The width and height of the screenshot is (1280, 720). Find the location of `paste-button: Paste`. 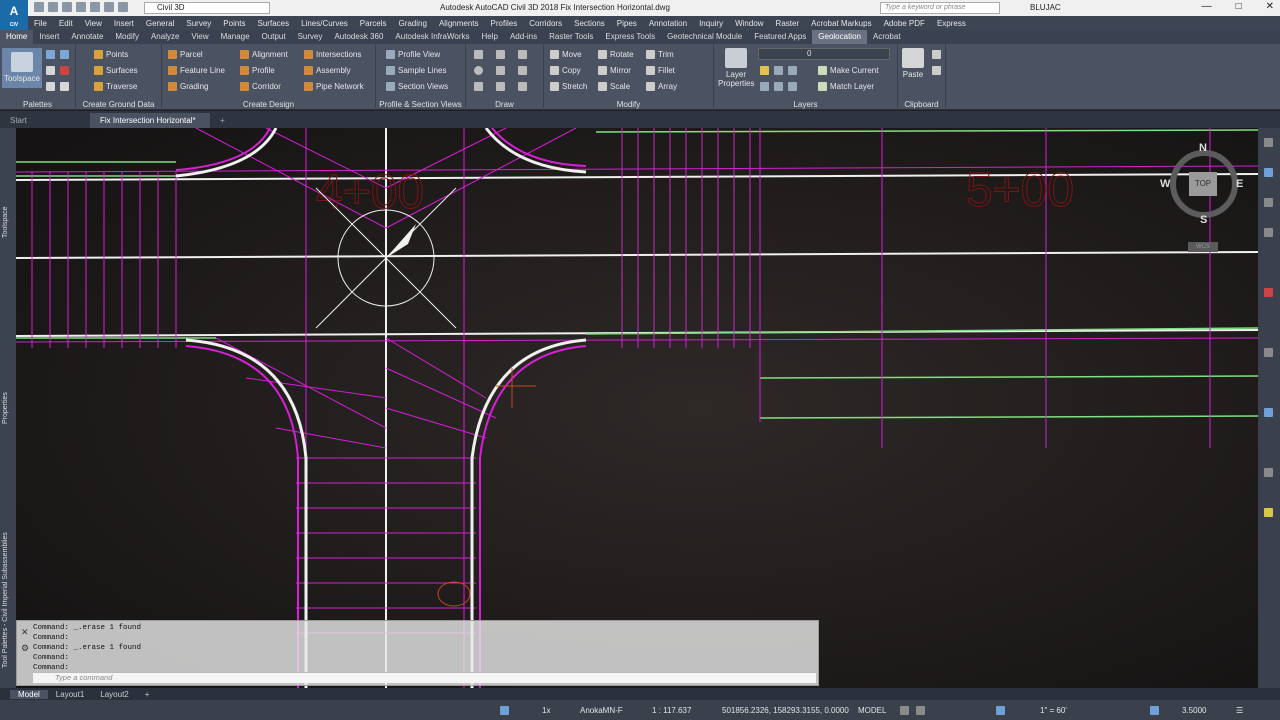

paste-button: Paste is located at coordinates (913, 63).